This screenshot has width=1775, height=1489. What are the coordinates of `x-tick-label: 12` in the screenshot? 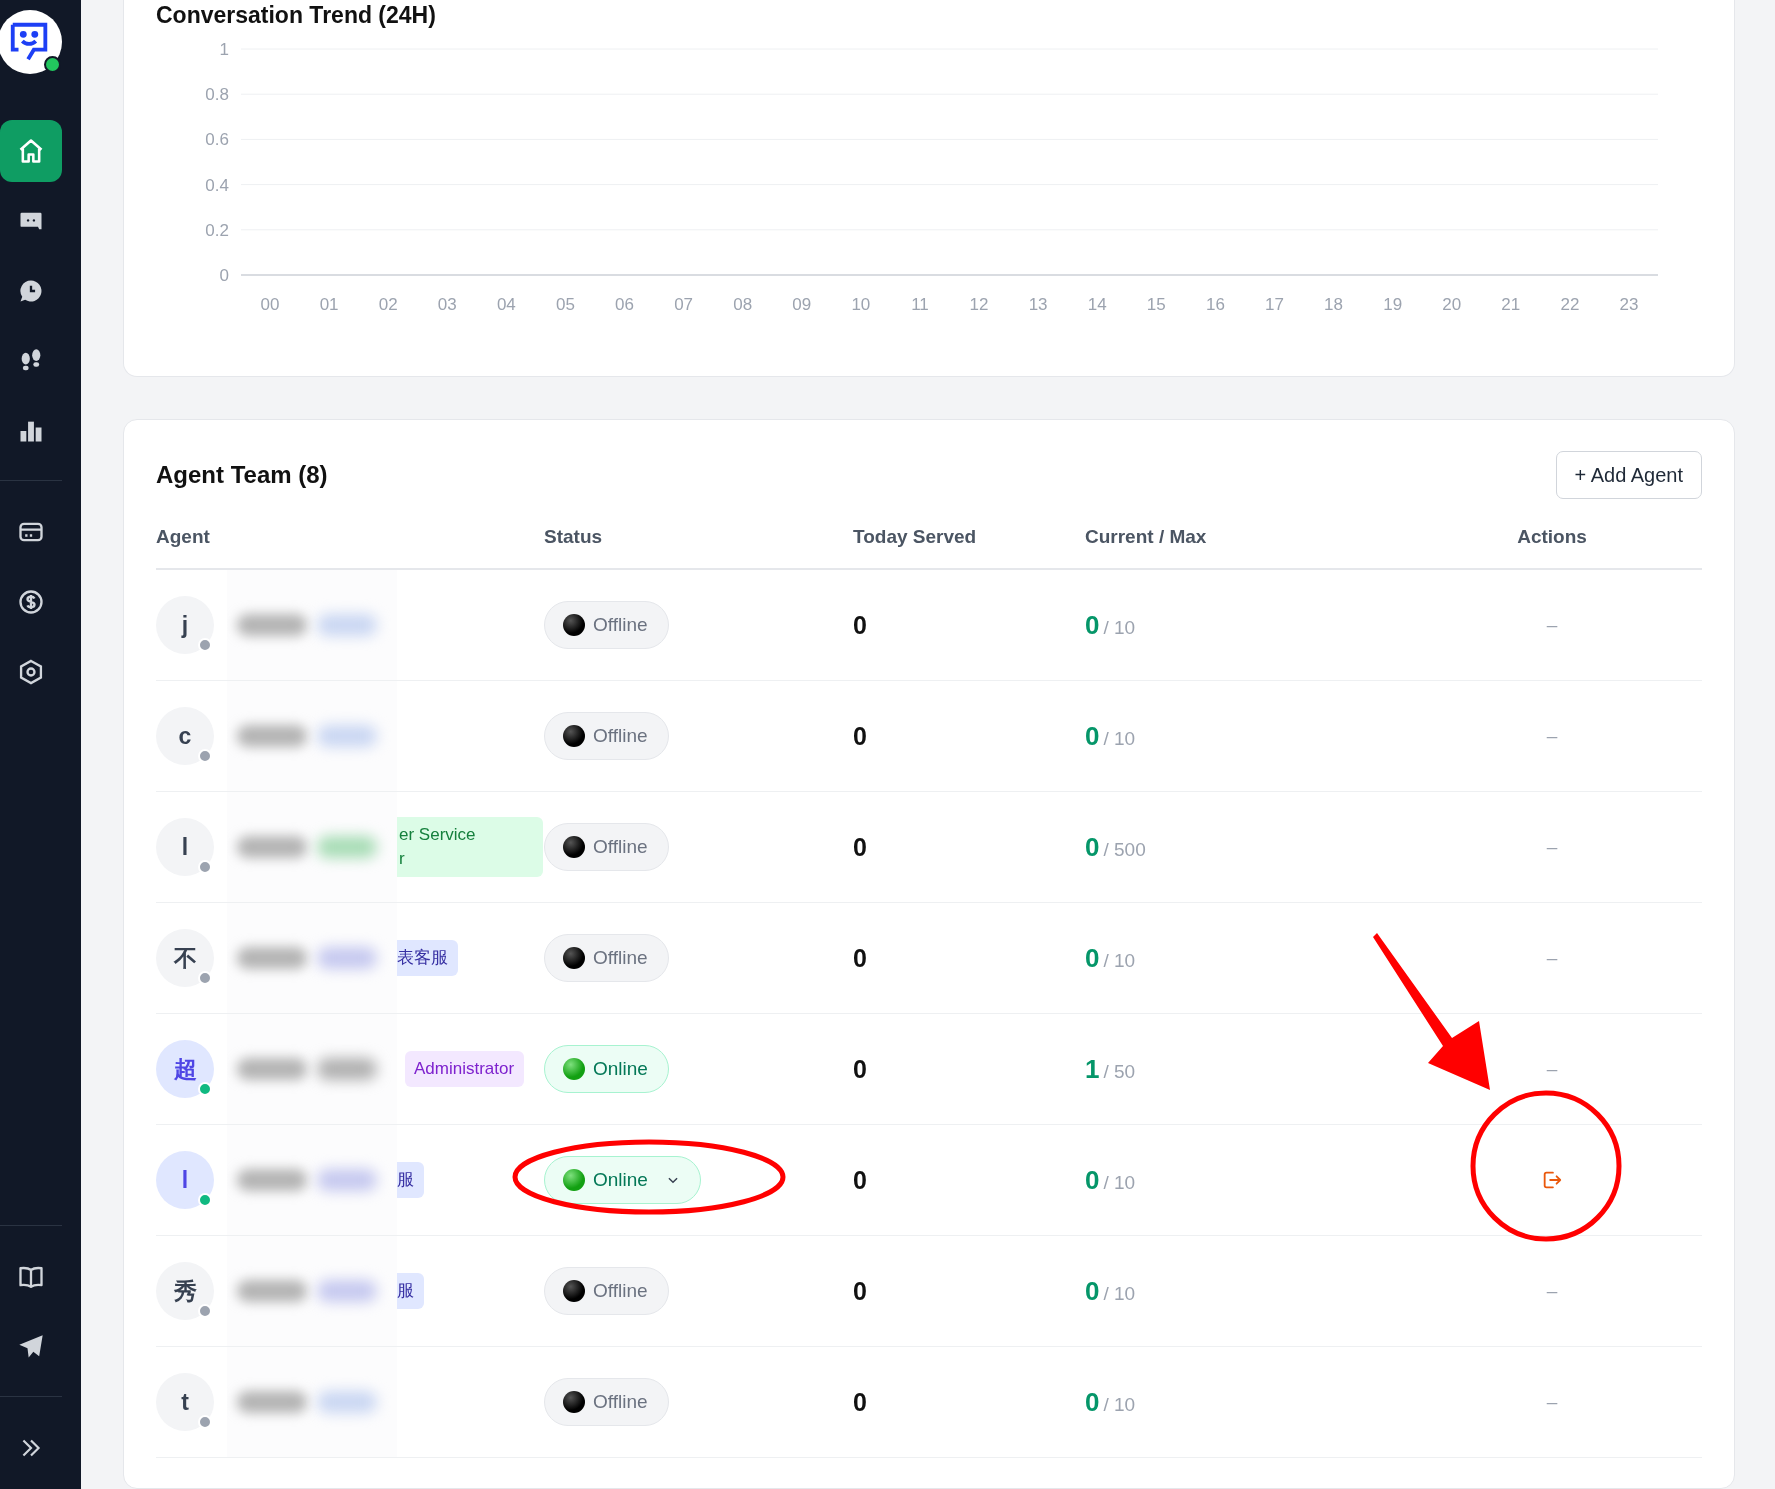 It's located at (979, 304).